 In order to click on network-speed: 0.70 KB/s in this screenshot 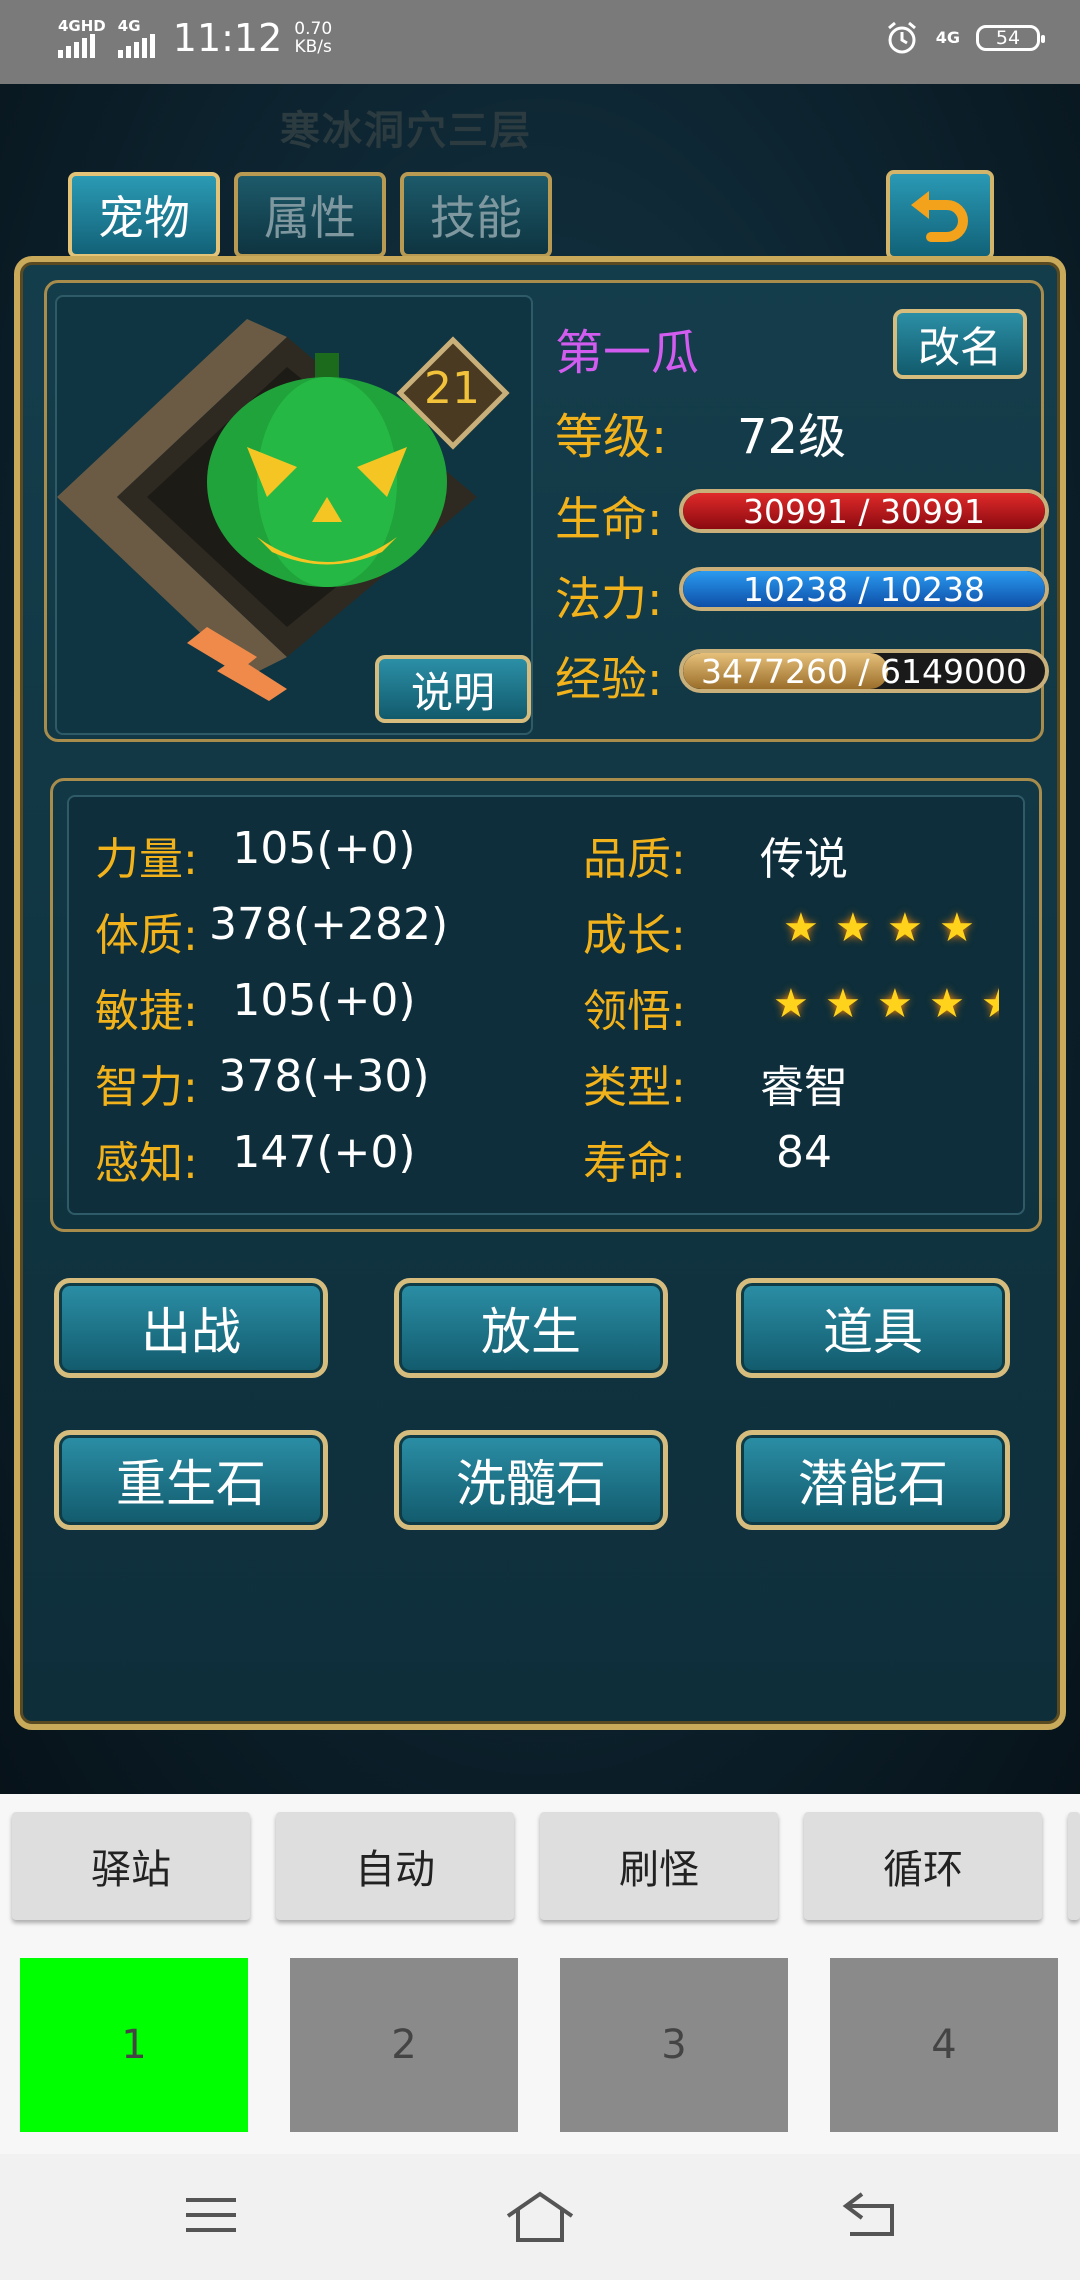, I will do `click(313, 38)`.